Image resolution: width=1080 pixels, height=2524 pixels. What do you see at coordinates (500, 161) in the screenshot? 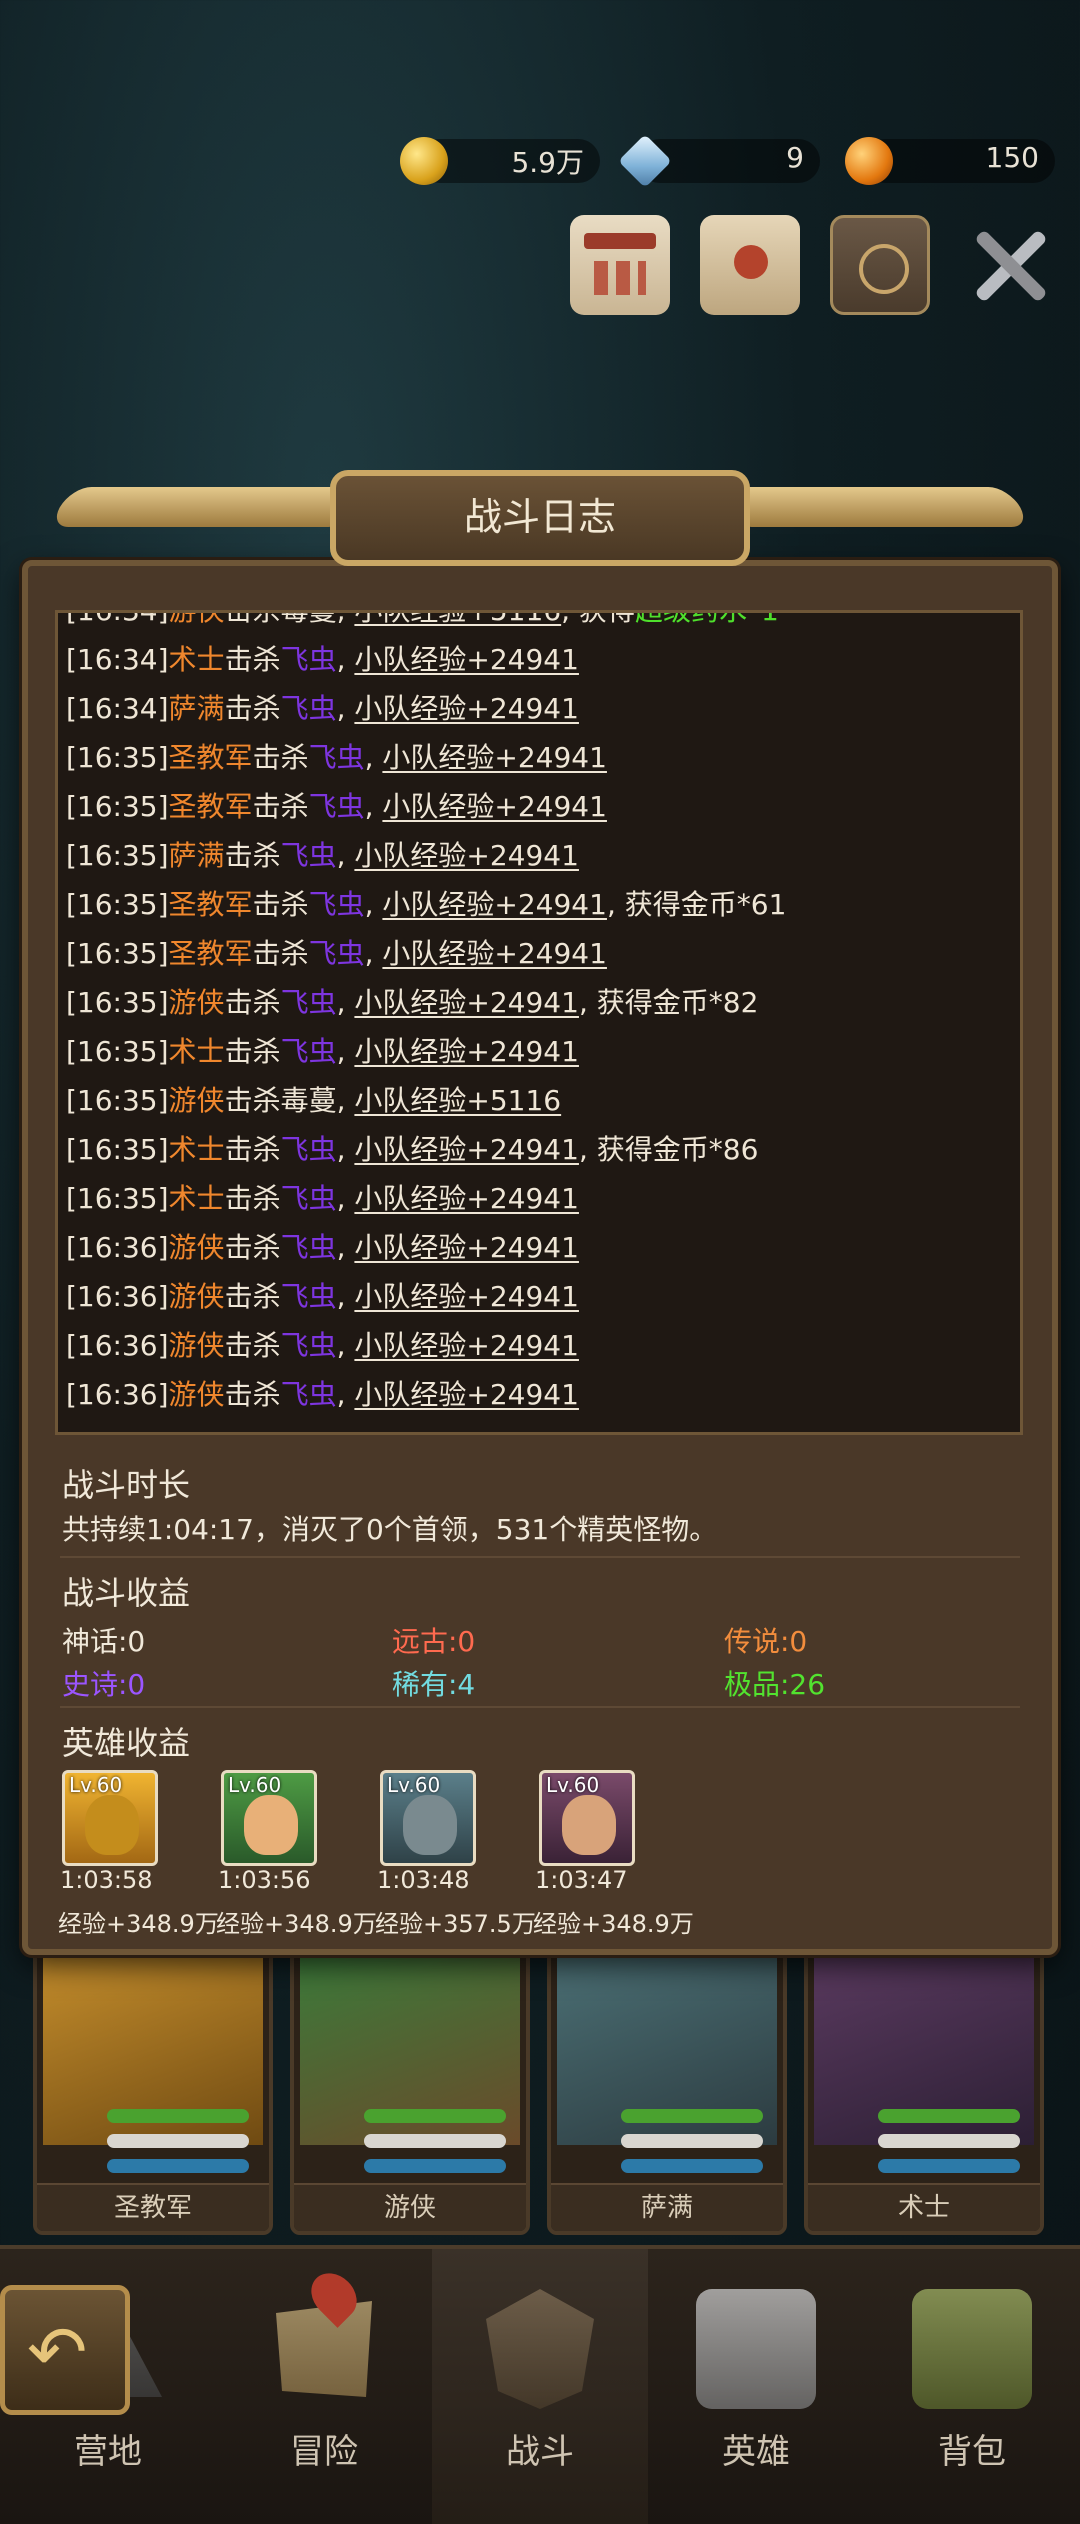
I see `gold-resource: 5.9万` at bounding box center [500, 161].